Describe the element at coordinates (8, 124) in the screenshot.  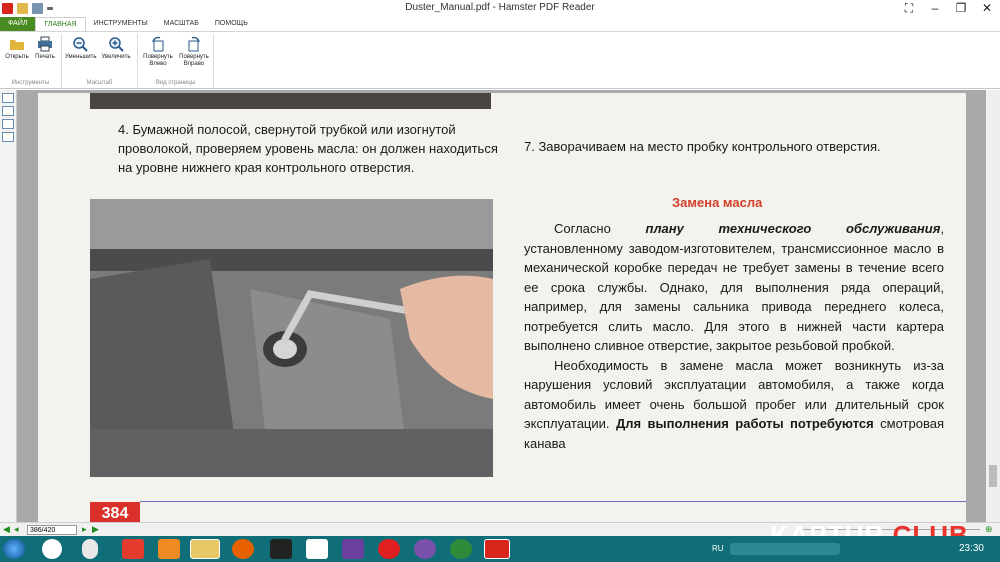
I see `thumbnails-icon` at that location.